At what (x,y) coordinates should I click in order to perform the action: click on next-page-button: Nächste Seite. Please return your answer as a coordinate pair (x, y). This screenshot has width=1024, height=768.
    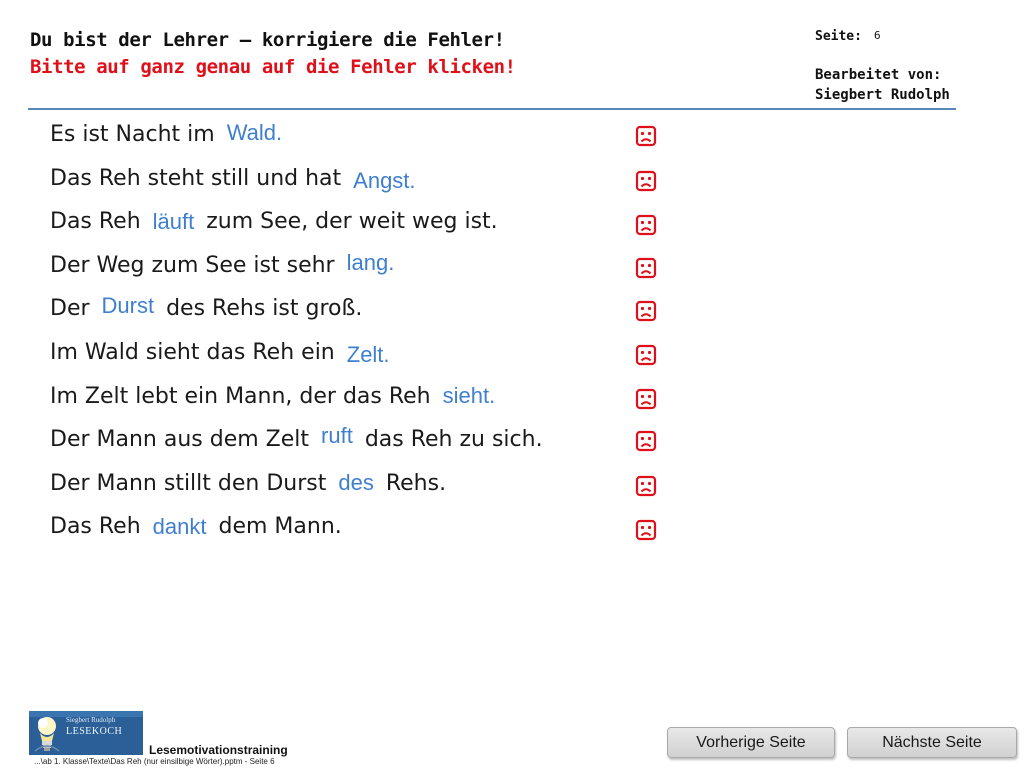
    Looking at the image, I should click on (932, 742).